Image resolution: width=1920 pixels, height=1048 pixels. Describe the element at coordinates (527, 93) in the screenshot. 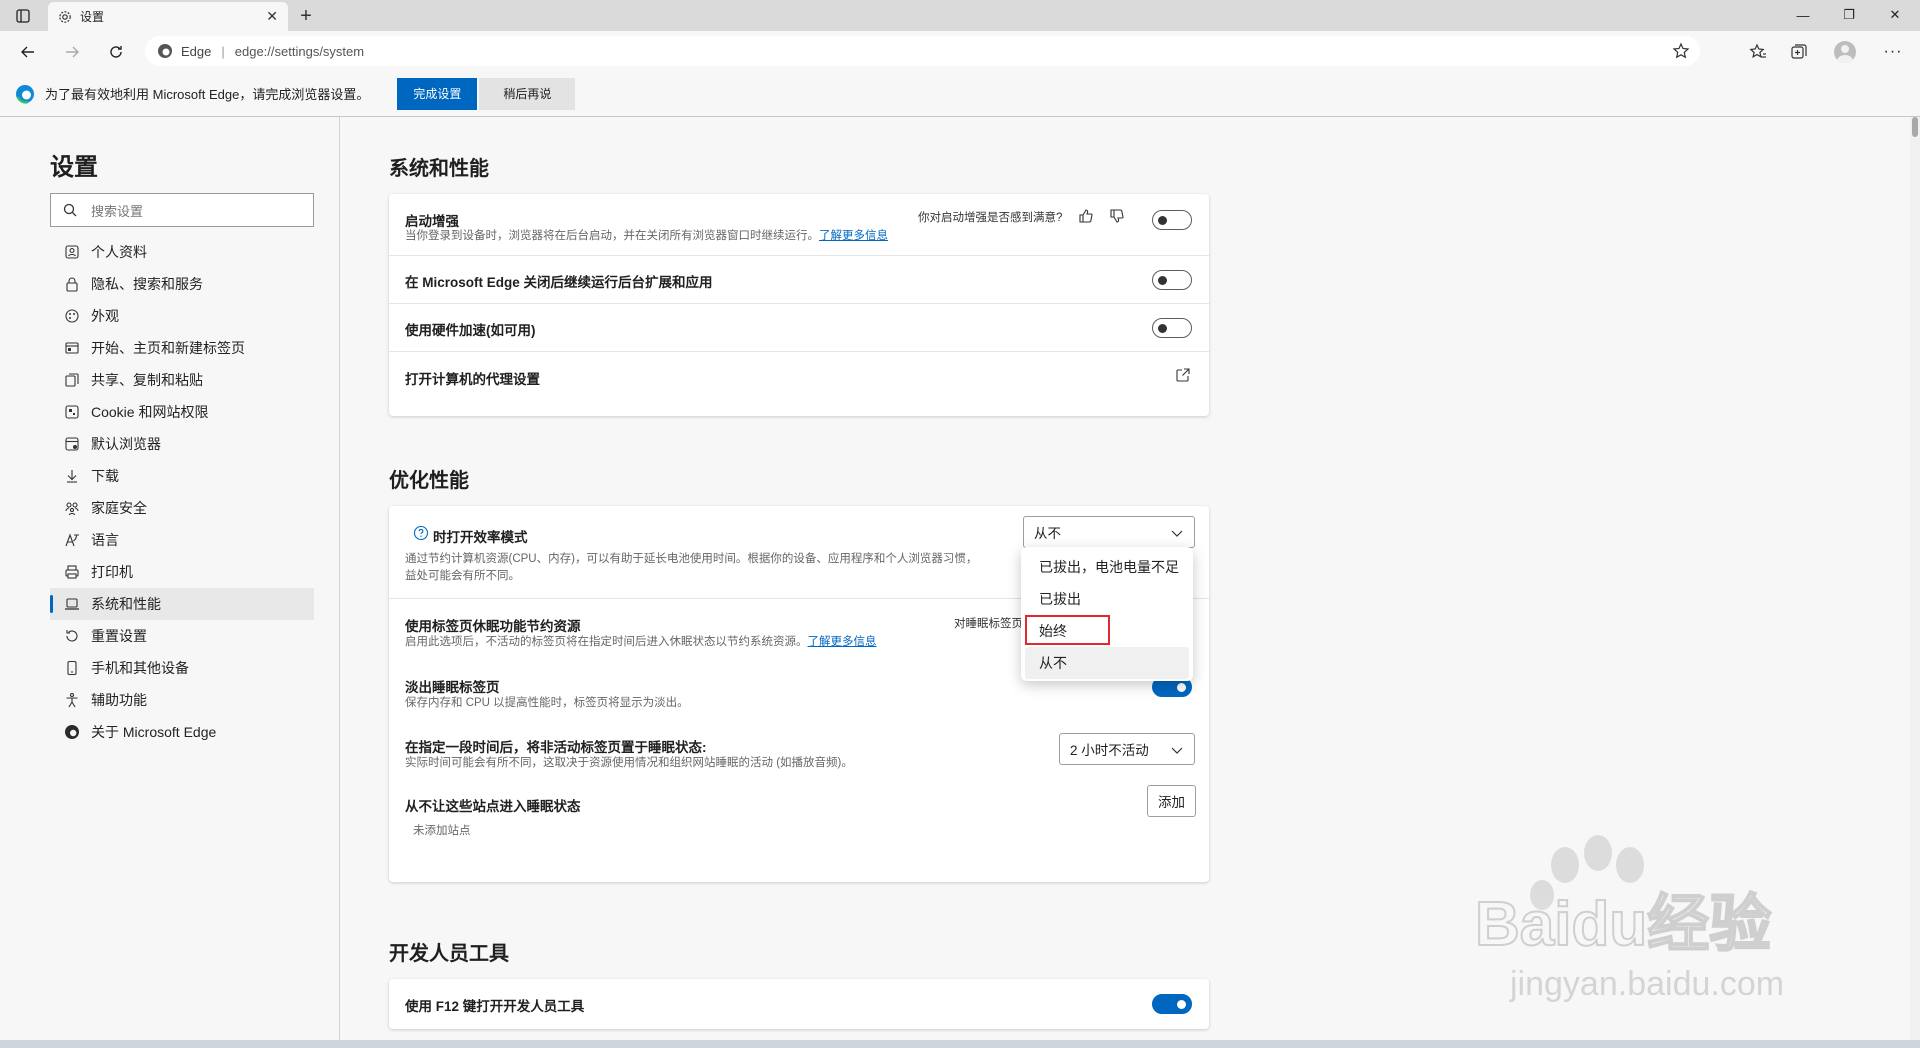

I see `later-button: 稍后再说` at that location.